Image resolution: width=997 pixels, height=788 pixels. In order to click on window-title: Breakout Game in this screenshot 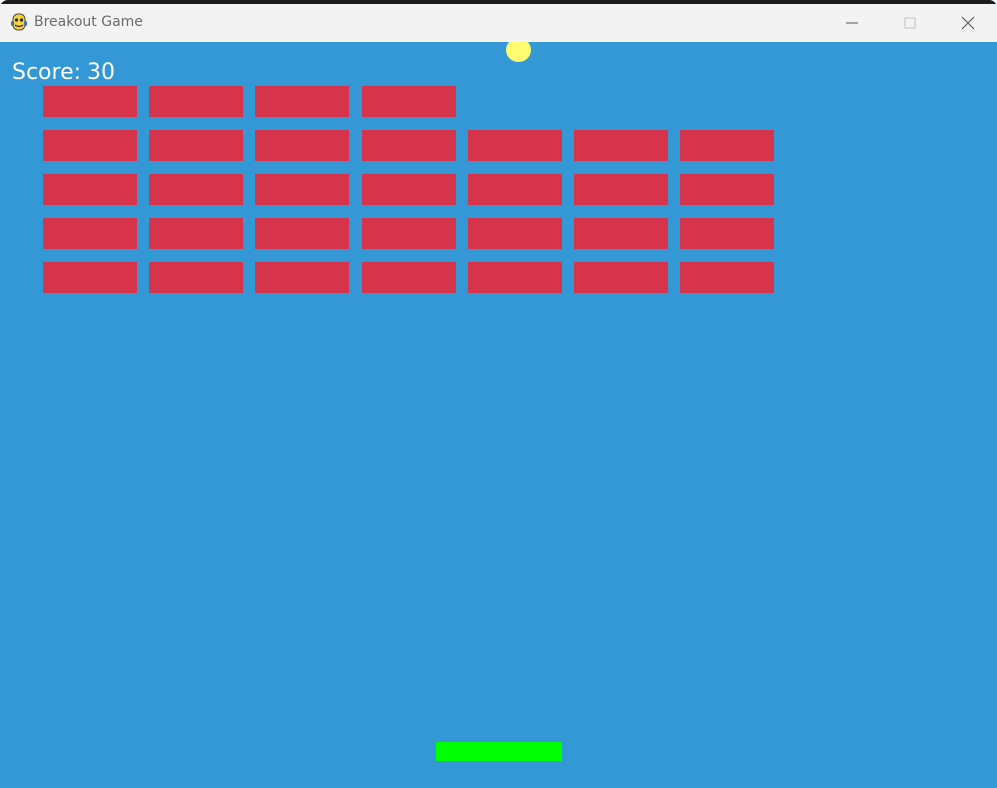, I will do `click(88, 22)`.